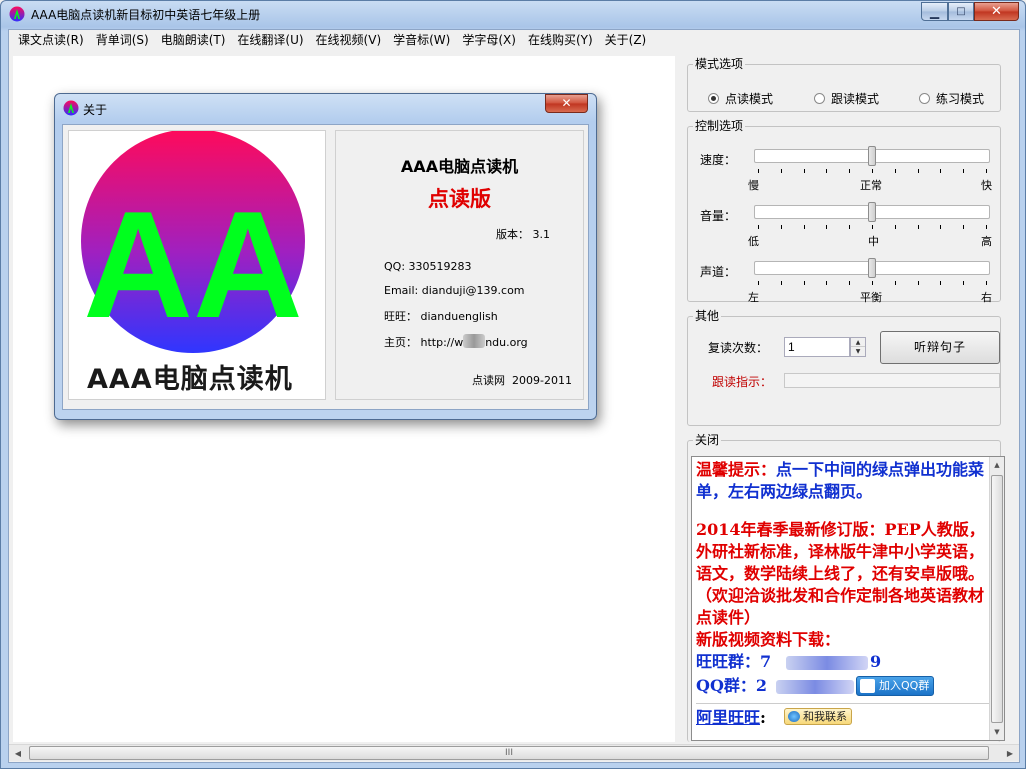 The width and height of the screenshot is (1026, 769). Describe the element at coordinates (753, 297) in the screenshot. I see `channel-left-label: 左` at that location.